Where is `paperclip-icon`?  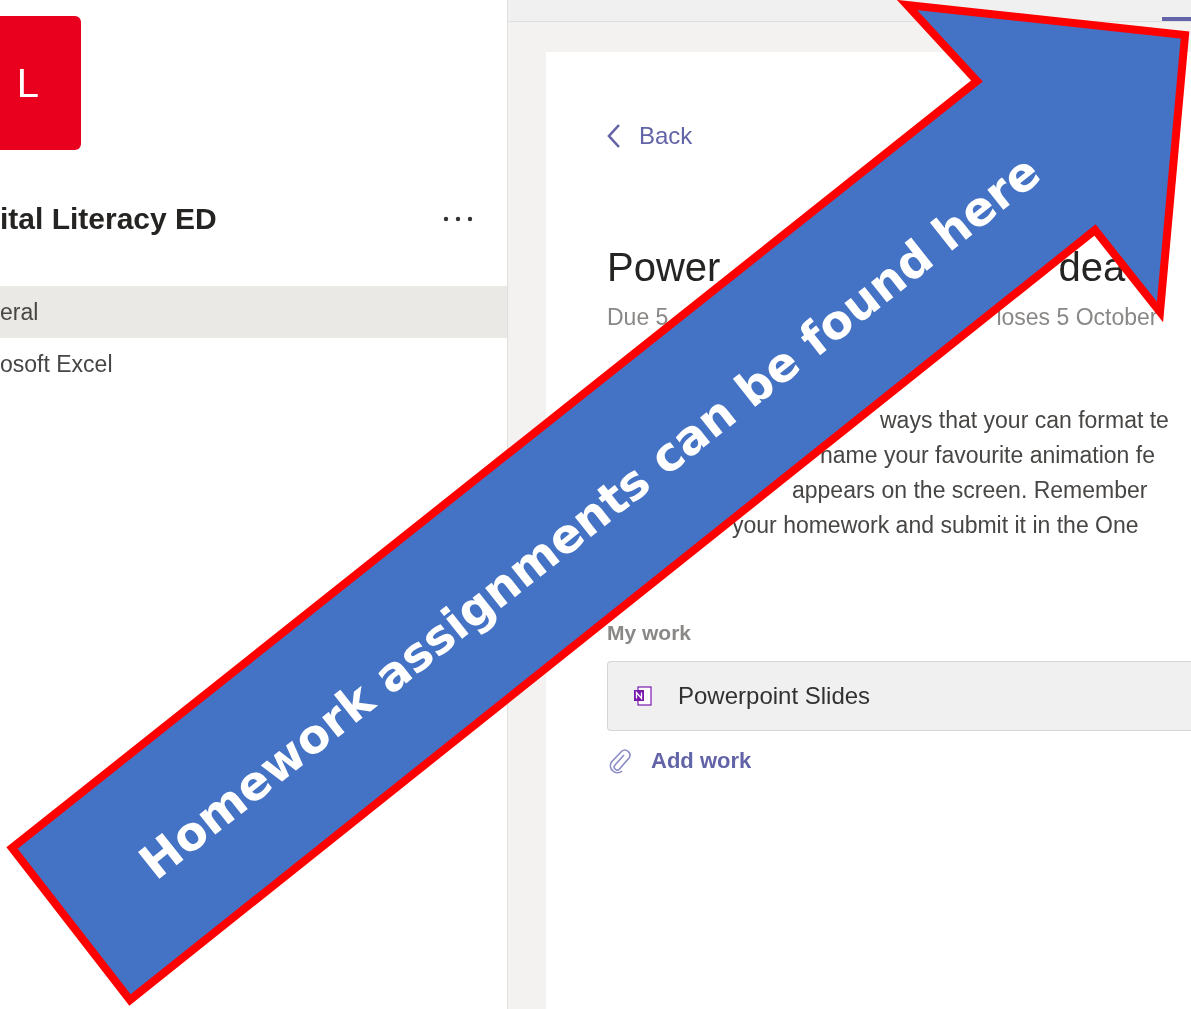 paperclip-icon is located at coordinates (620, 761).